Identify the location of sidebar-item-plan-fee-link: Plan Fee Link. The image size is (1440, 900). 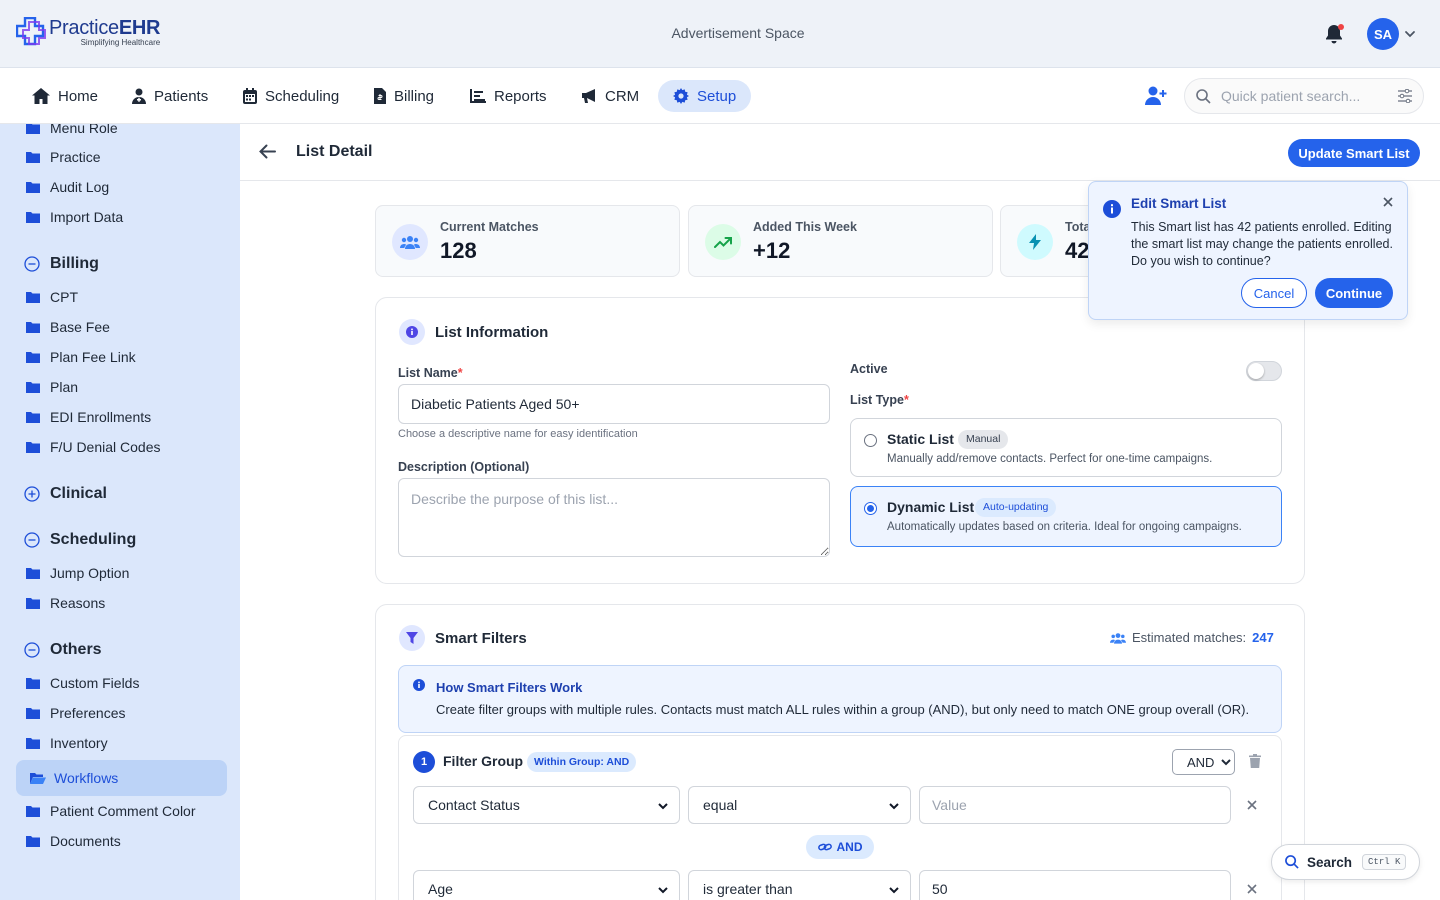
(81, 357).